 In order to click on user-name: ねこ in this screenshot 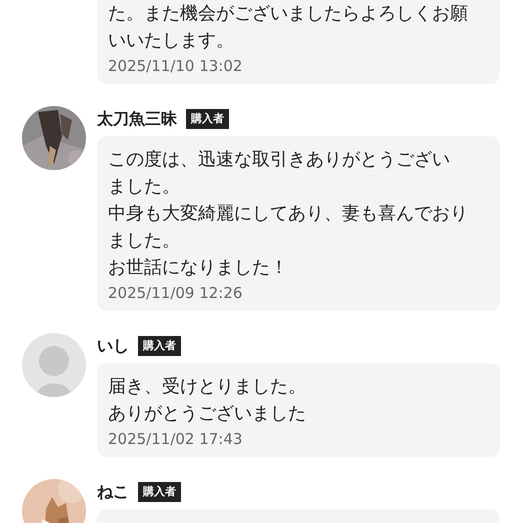, I will do `click(113, 492)`.